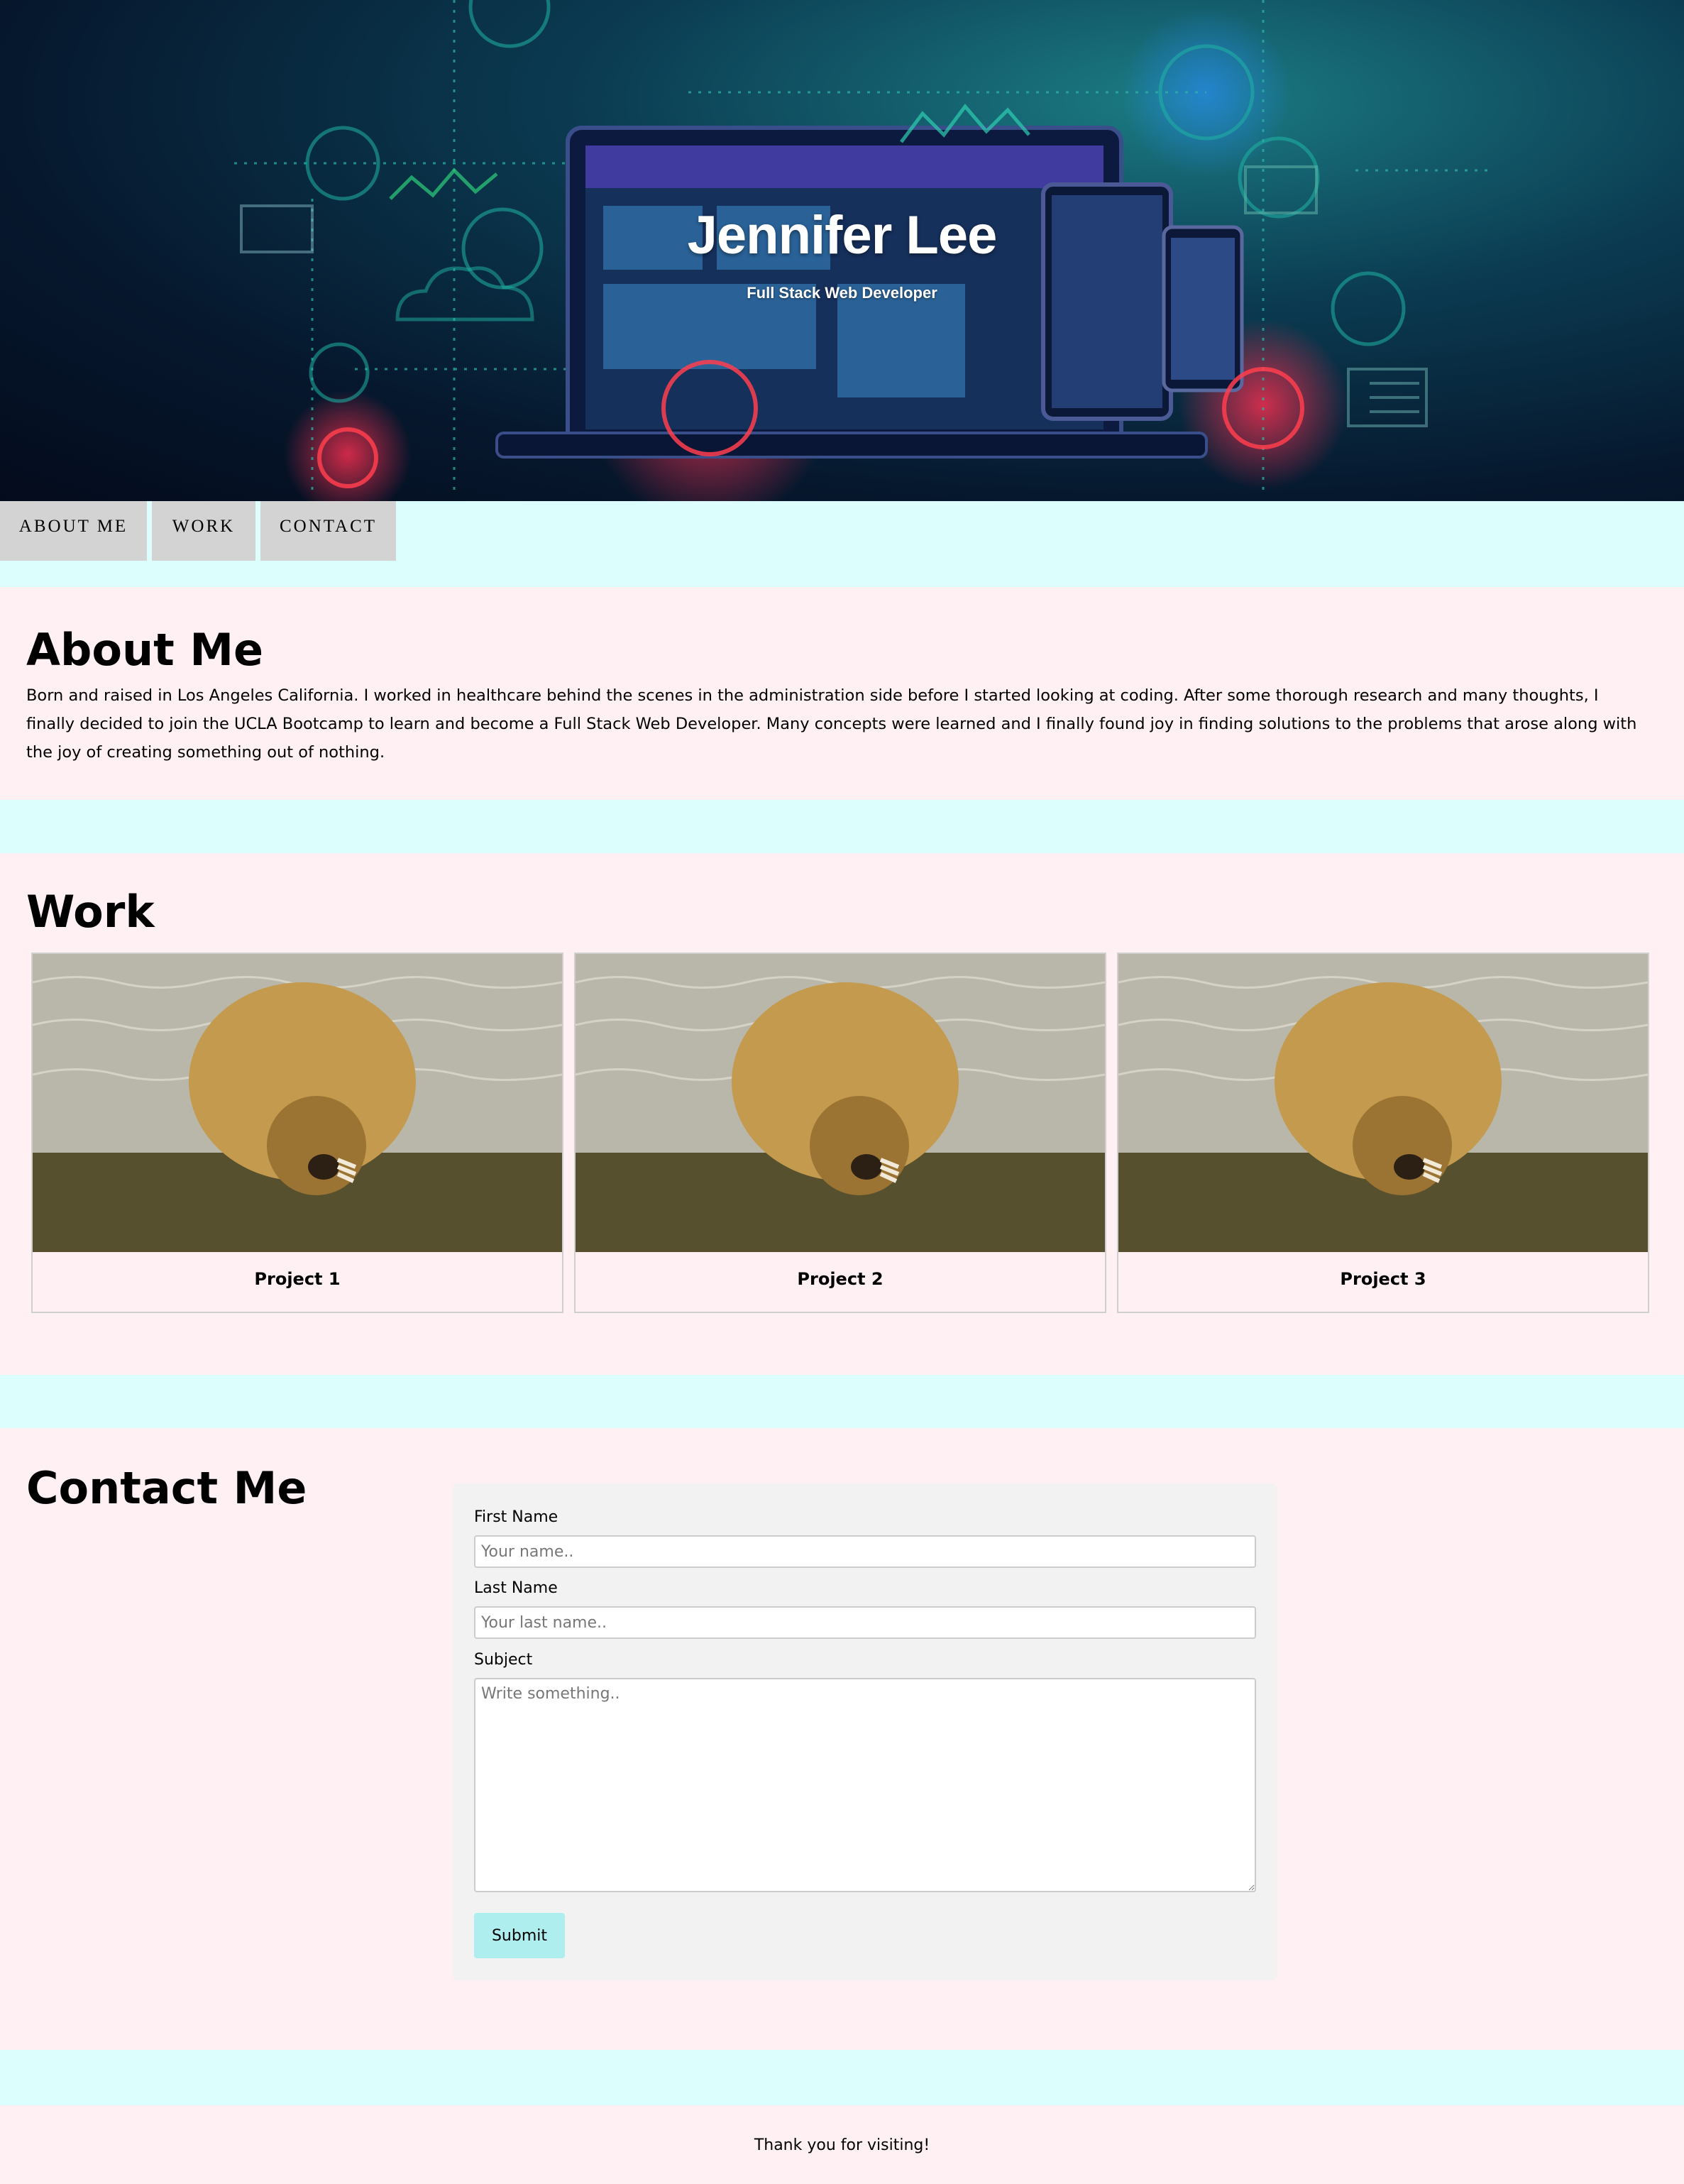  What do you see at coordinates (842, 293) in the screenshot?
I see `hero-subtitle: Full Stack Web Developer` at bounding box center [842, 293].